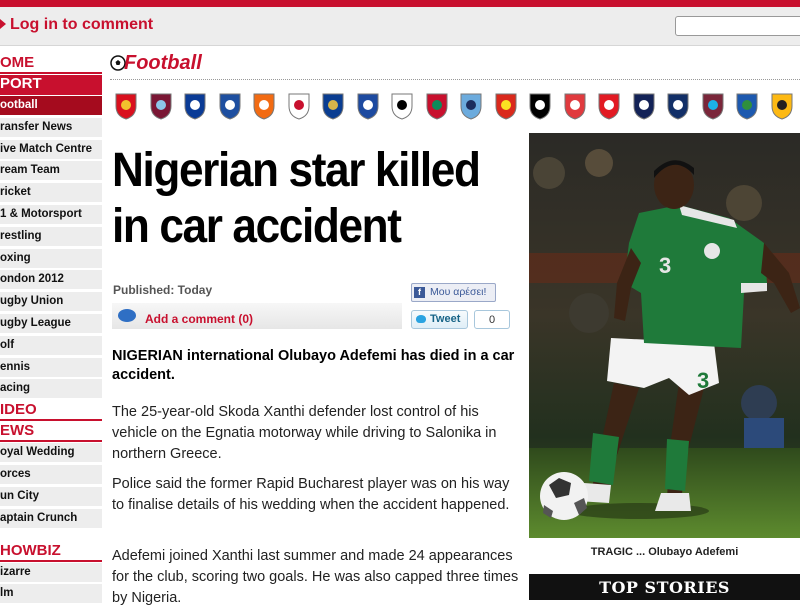 This screenshot has width=800, height=609. What do you see at coordinates (51, 323) in the screenshot?
I see `nav-item-rugby-league: ugby League` at bounding box center [51, 323].